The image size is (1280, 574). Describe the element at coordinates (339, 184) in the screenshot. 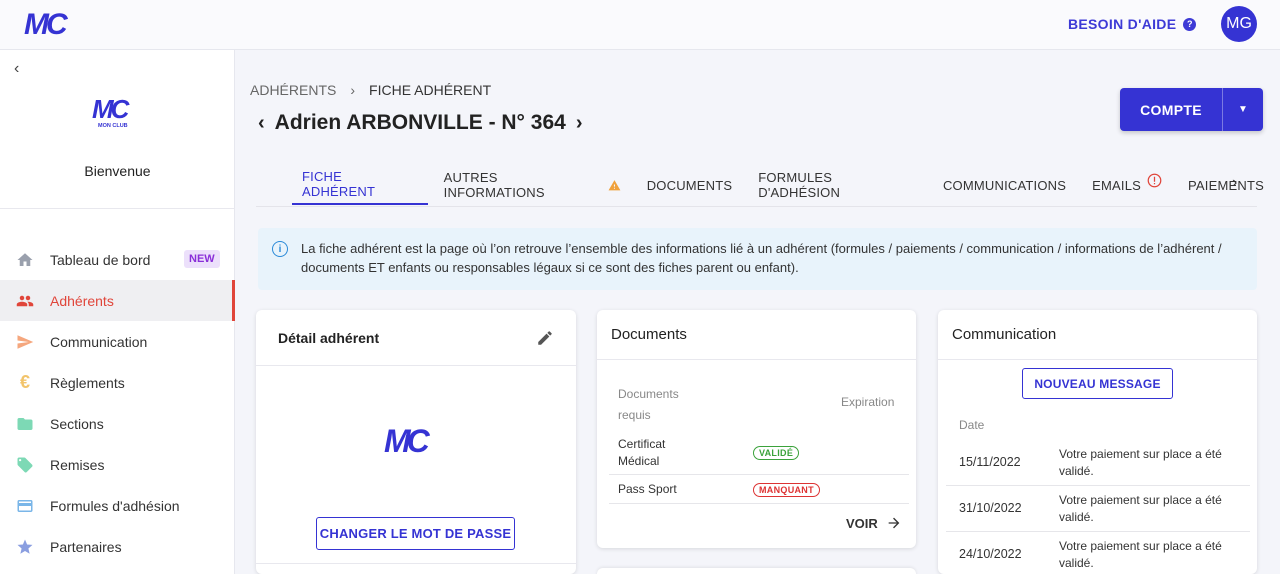

I see `tab-label: FICHE ADHÉRENT` at that location.